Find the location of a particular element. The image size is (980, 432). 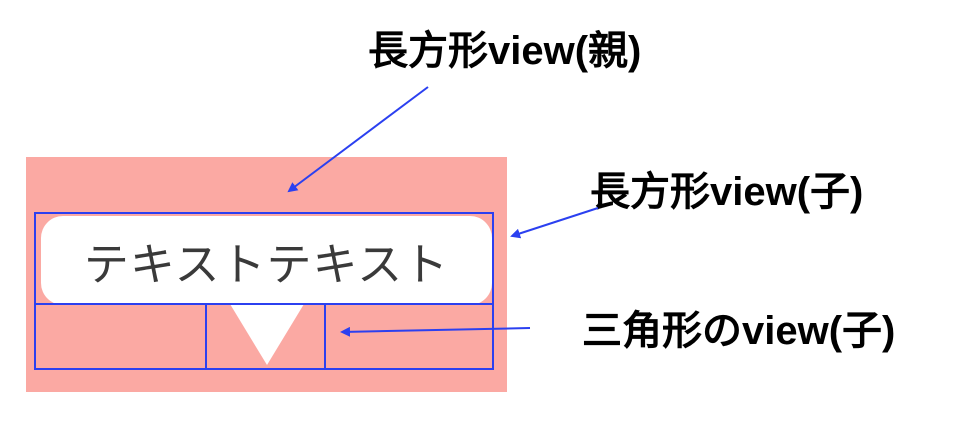

arrow-to-child-rectangle is located at coordinates (554, 223).